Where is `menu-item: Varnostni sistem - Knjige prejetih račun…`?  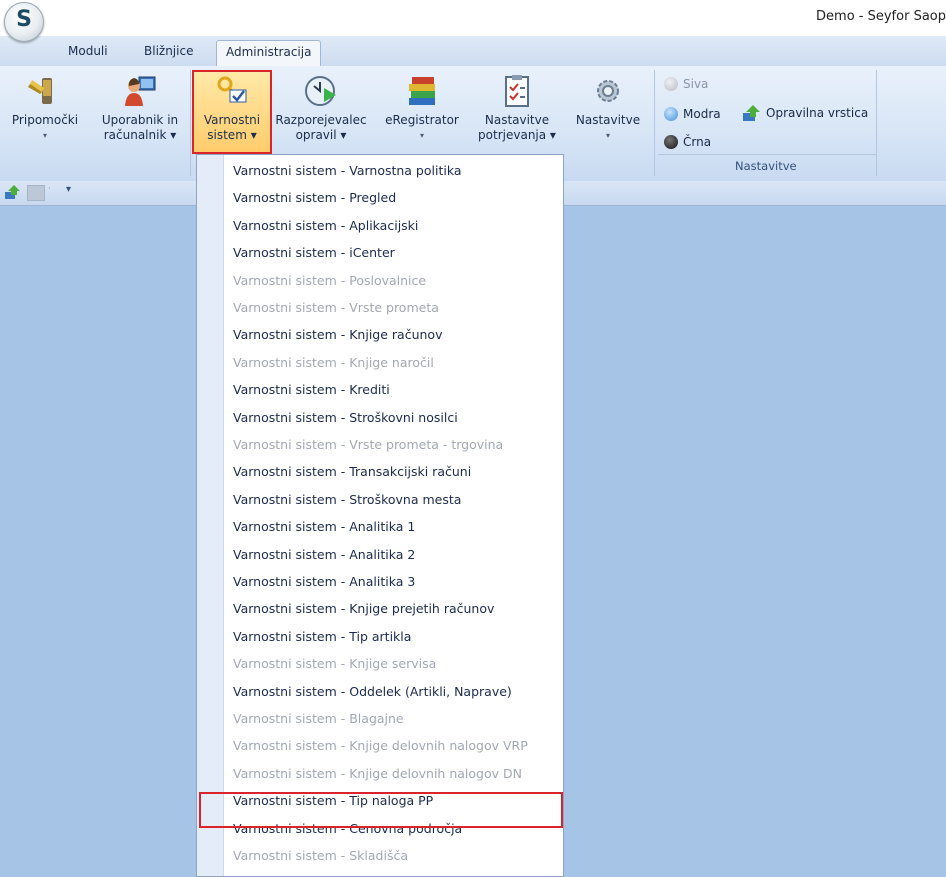
menu-item: Varnostni sistem - Knjige prejetih račun… is located at coordinates (363, 608).